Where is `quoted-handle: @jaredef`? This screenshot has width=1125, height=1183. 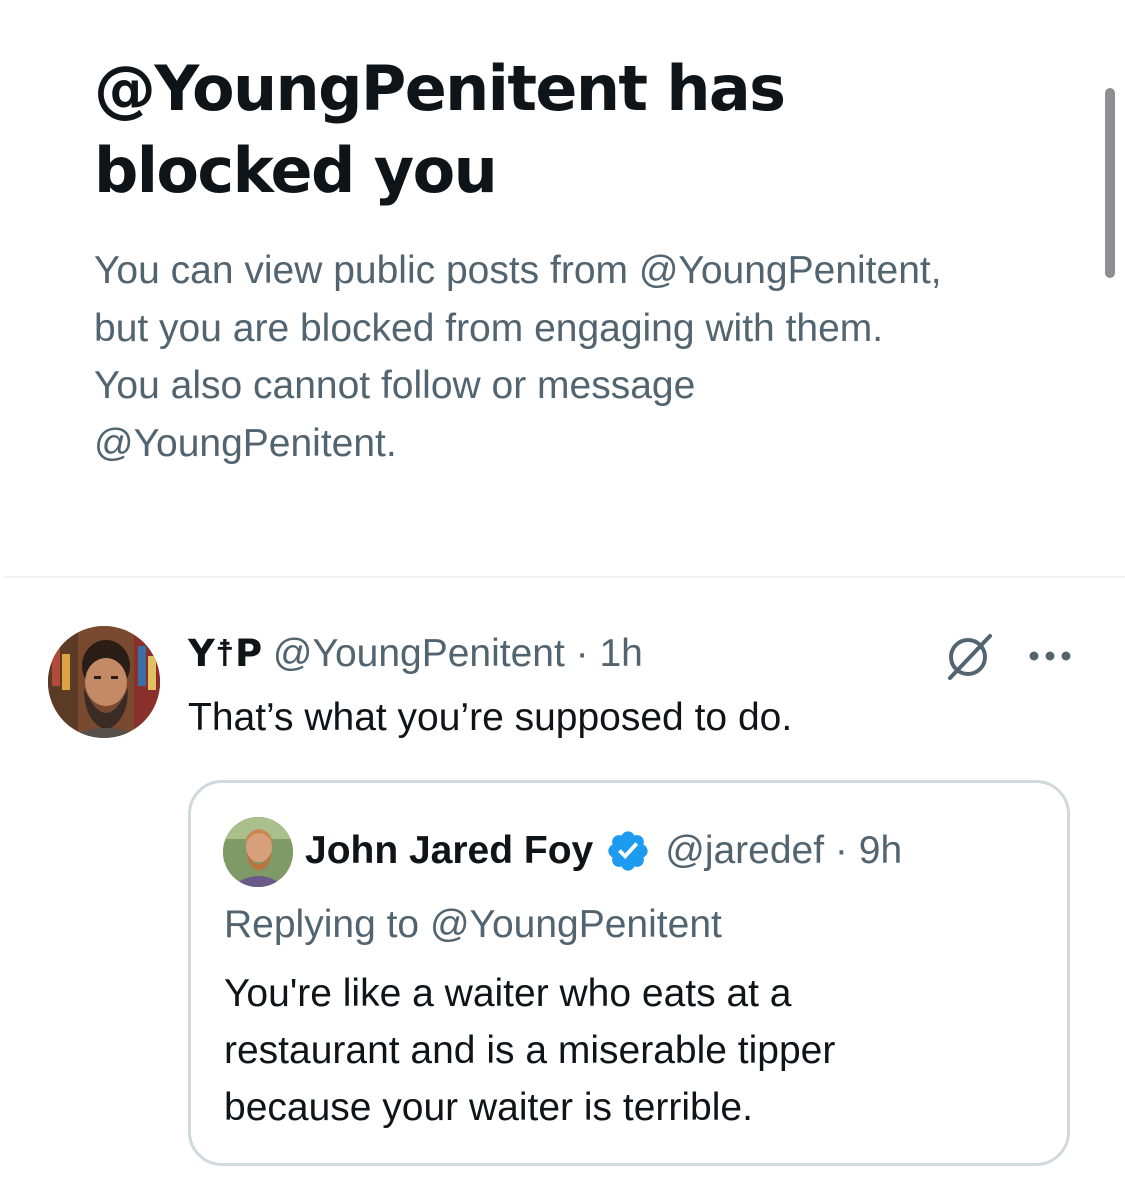
quoted-handle: @jaredef is located at coordinates (744, 851).